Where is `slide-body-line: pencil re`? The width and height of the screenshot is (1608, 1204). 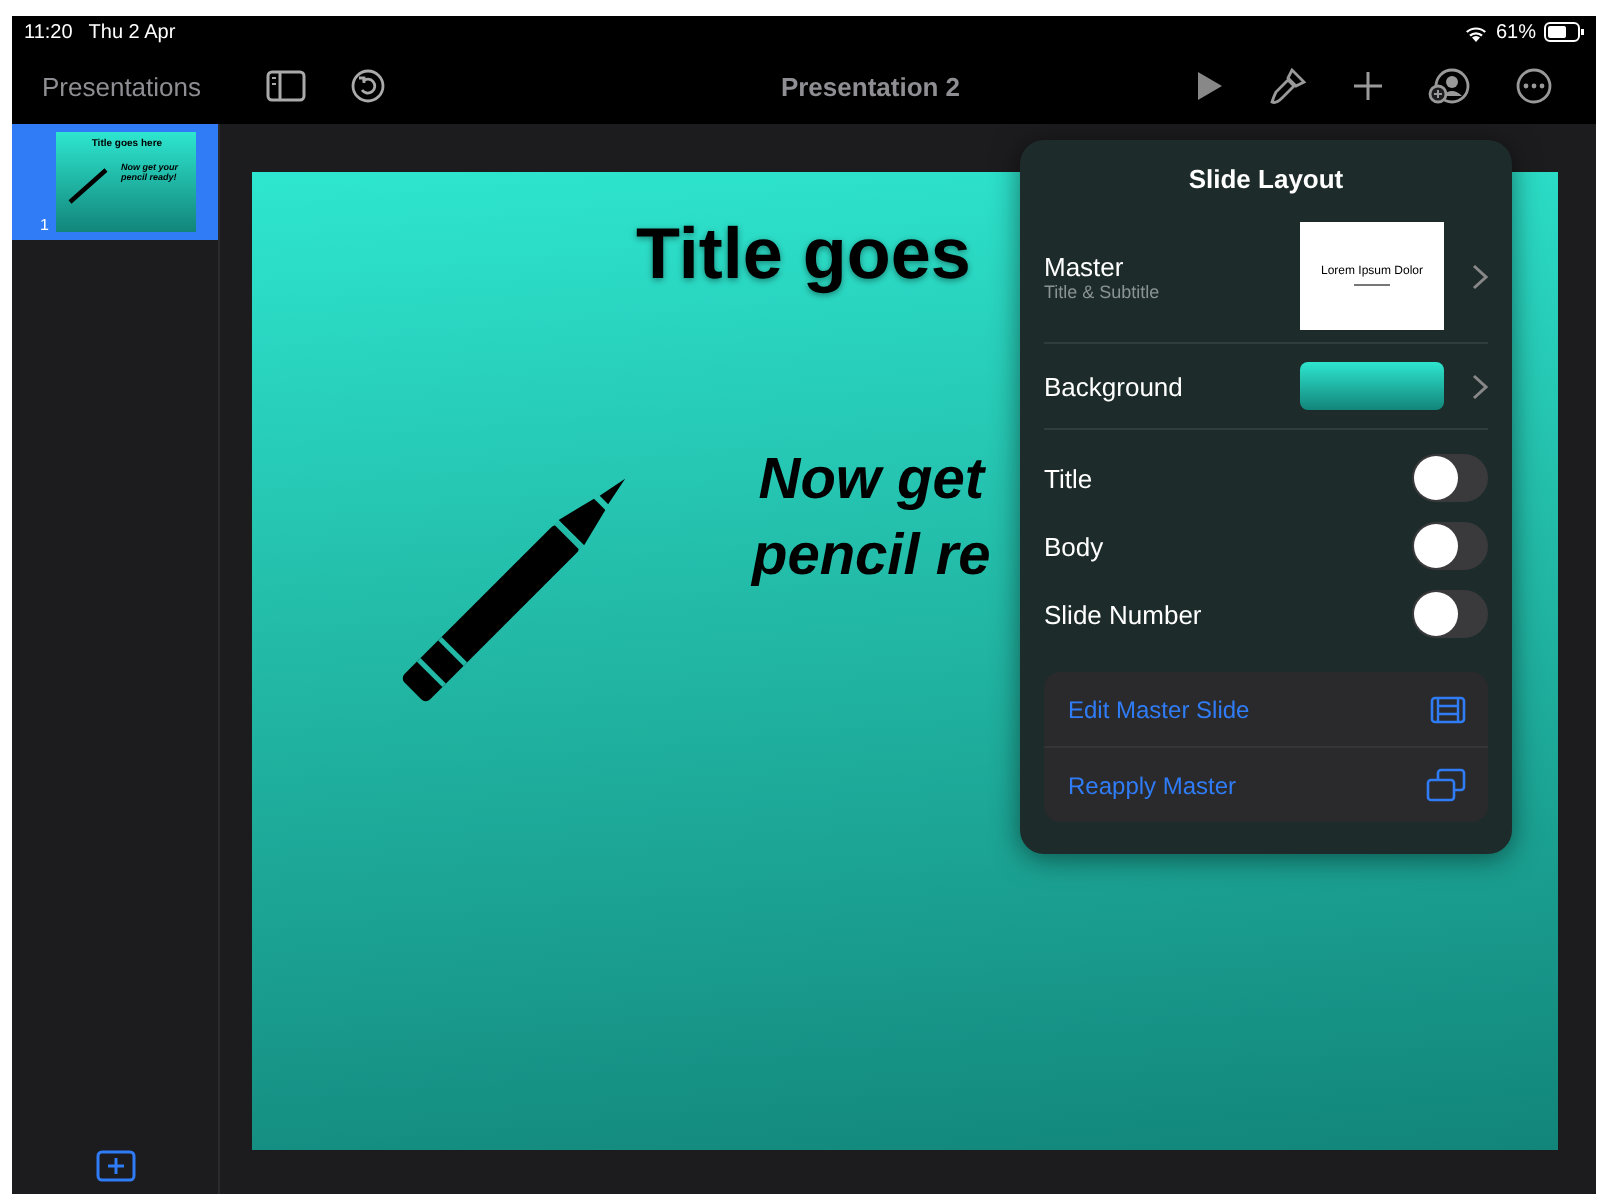
slide-body-line: pencil re is located at coordinates (871, 557).